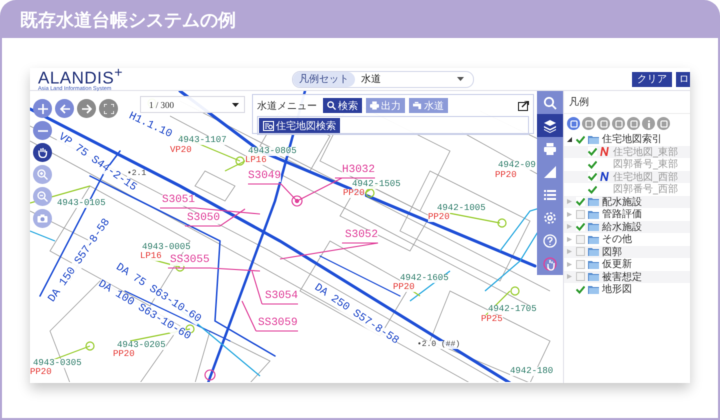 The image size is (720, 420). Describe the element at coordinates (512, 309) in the screenshot. I see `parcel-number: 4942-1705` at that location.